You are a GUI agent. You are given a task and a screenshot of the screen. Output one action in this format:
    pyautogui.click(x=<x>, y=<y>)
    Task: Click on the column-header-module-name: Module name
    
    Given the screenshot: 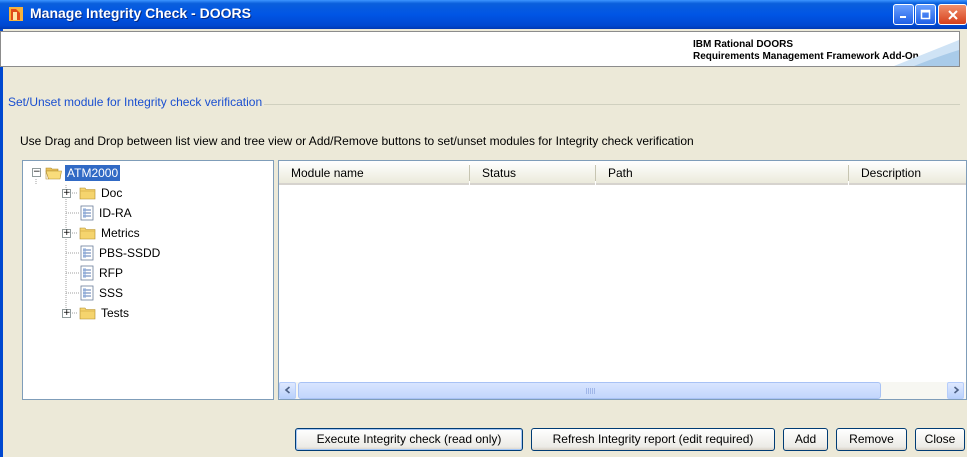 What is the action you would take?
    pyautogui.click(x=374, y=173)
    